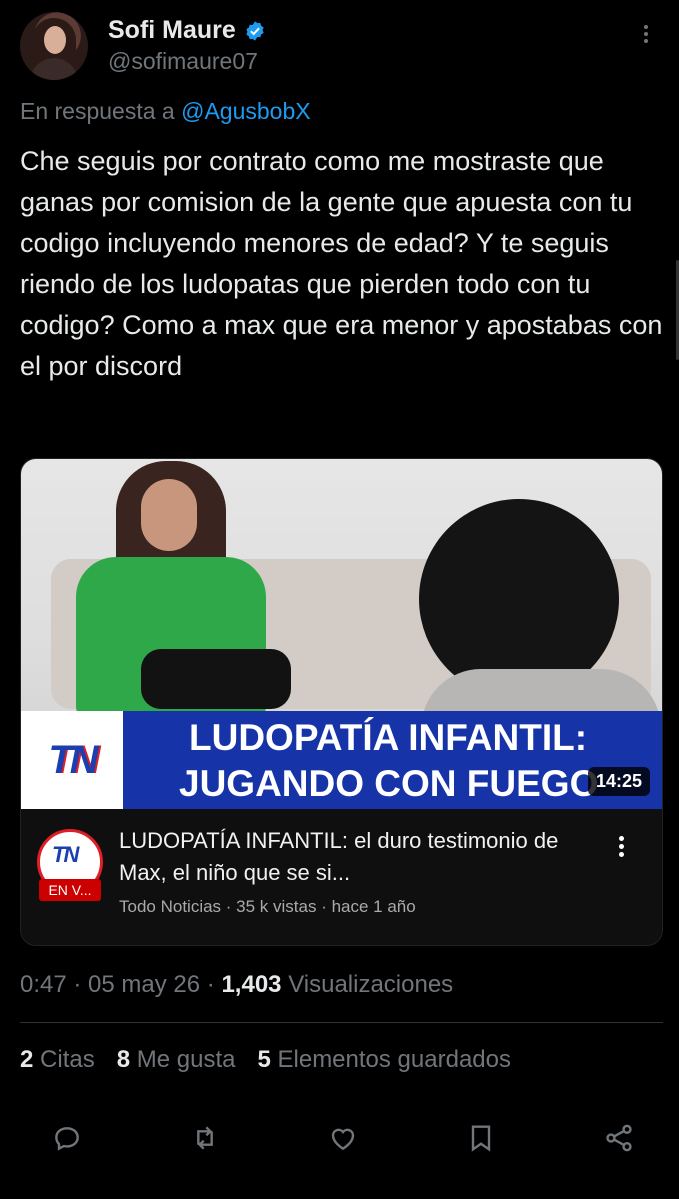  I want to click on action-bar, so click(343, 1138).